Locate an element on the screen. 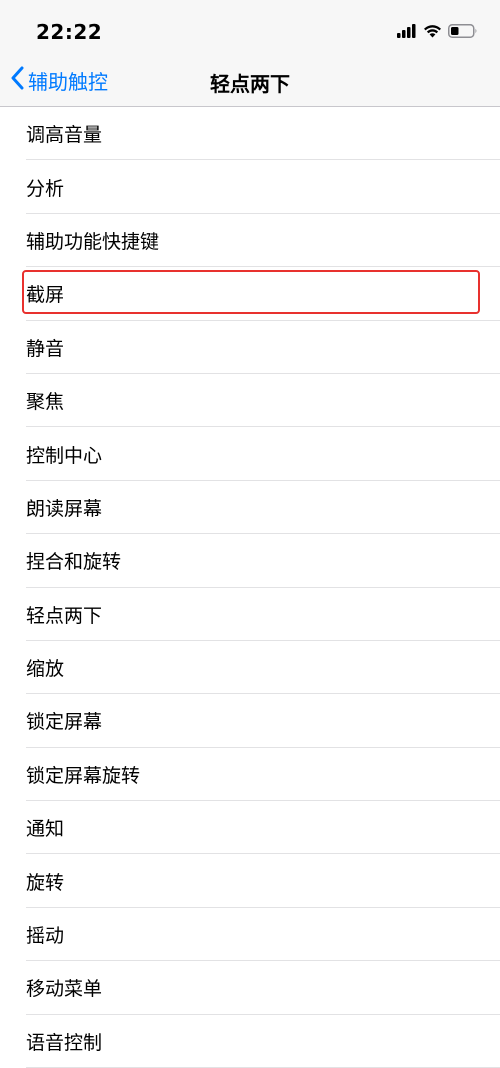  list-item-label: 摇动 is located at coordinates (45, 936).